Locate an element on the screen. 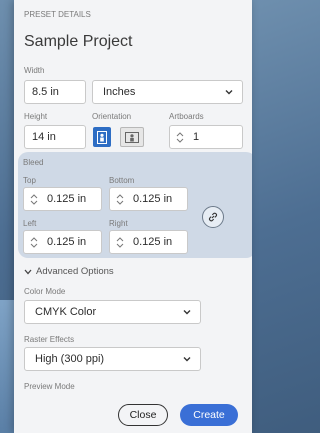 The image size is (320, 433). create-button: Create is located at coordinates (209, 415).